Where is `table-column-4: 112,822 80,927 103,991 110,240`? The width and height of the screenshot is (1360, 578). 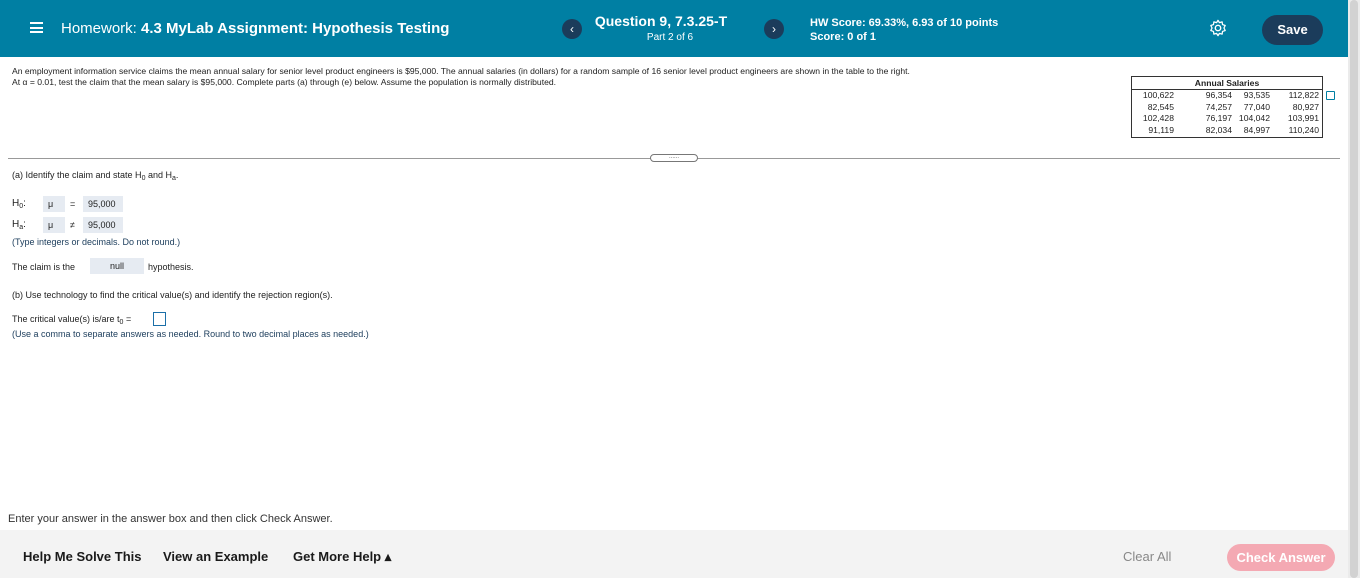
table-column-4: 112,822 80,927 103,991 110,240 is located at coordinates (1297, 113).